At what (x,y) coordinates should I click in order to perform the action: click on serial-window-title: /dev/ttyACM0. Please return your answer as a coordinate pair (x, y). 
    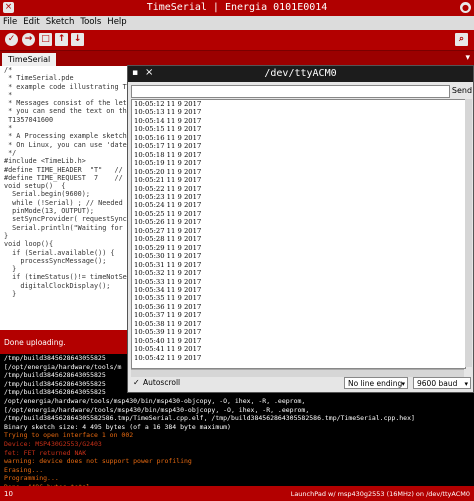
    Looking at the image, I should click on (300, 73).